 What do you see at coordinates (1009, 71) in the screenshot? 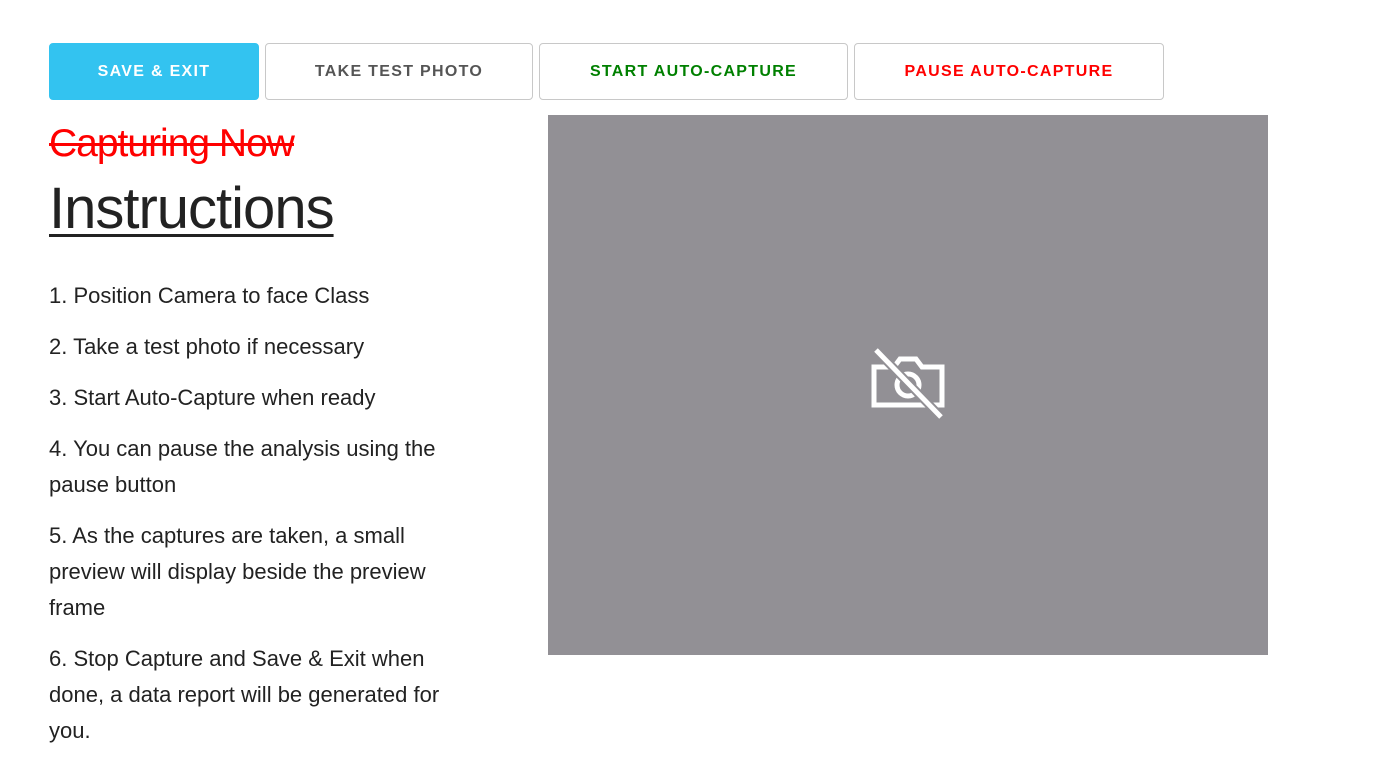
I see `pause-auto-capture-button: PAUSE AUTO-CAPTURE` at bounding box center [1009, 71].